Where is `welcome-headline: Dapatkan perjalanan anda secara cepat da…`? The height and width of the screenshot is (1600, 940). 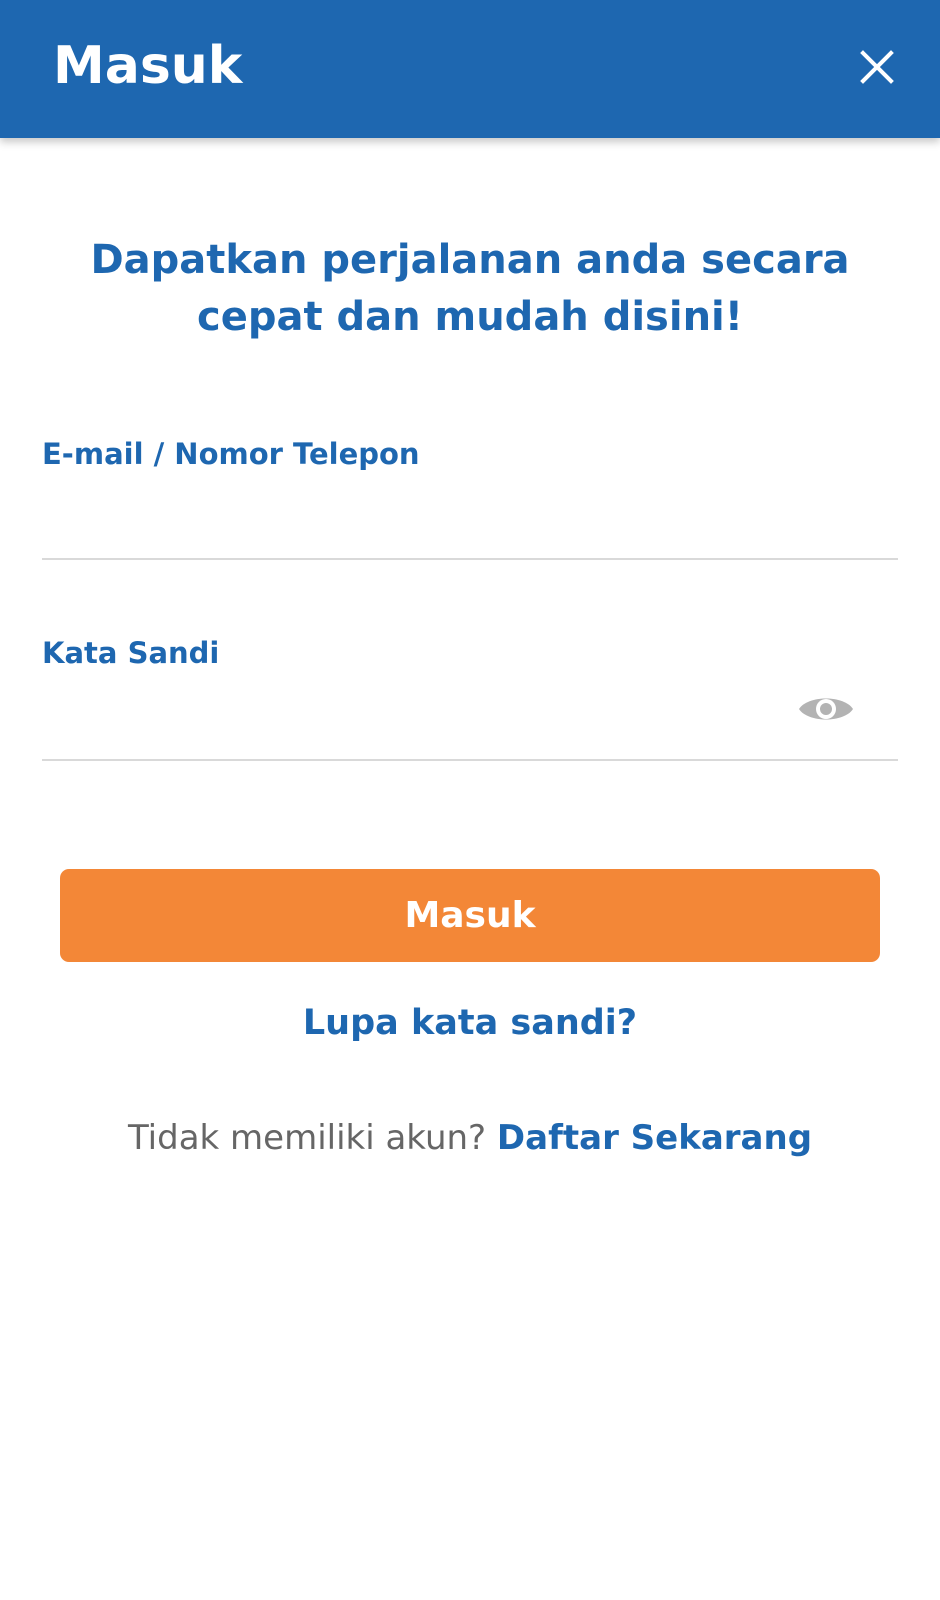
welcome-headline: Dapatkan perjalanan anda secara cepat da… is located at coordinates (470, 289).